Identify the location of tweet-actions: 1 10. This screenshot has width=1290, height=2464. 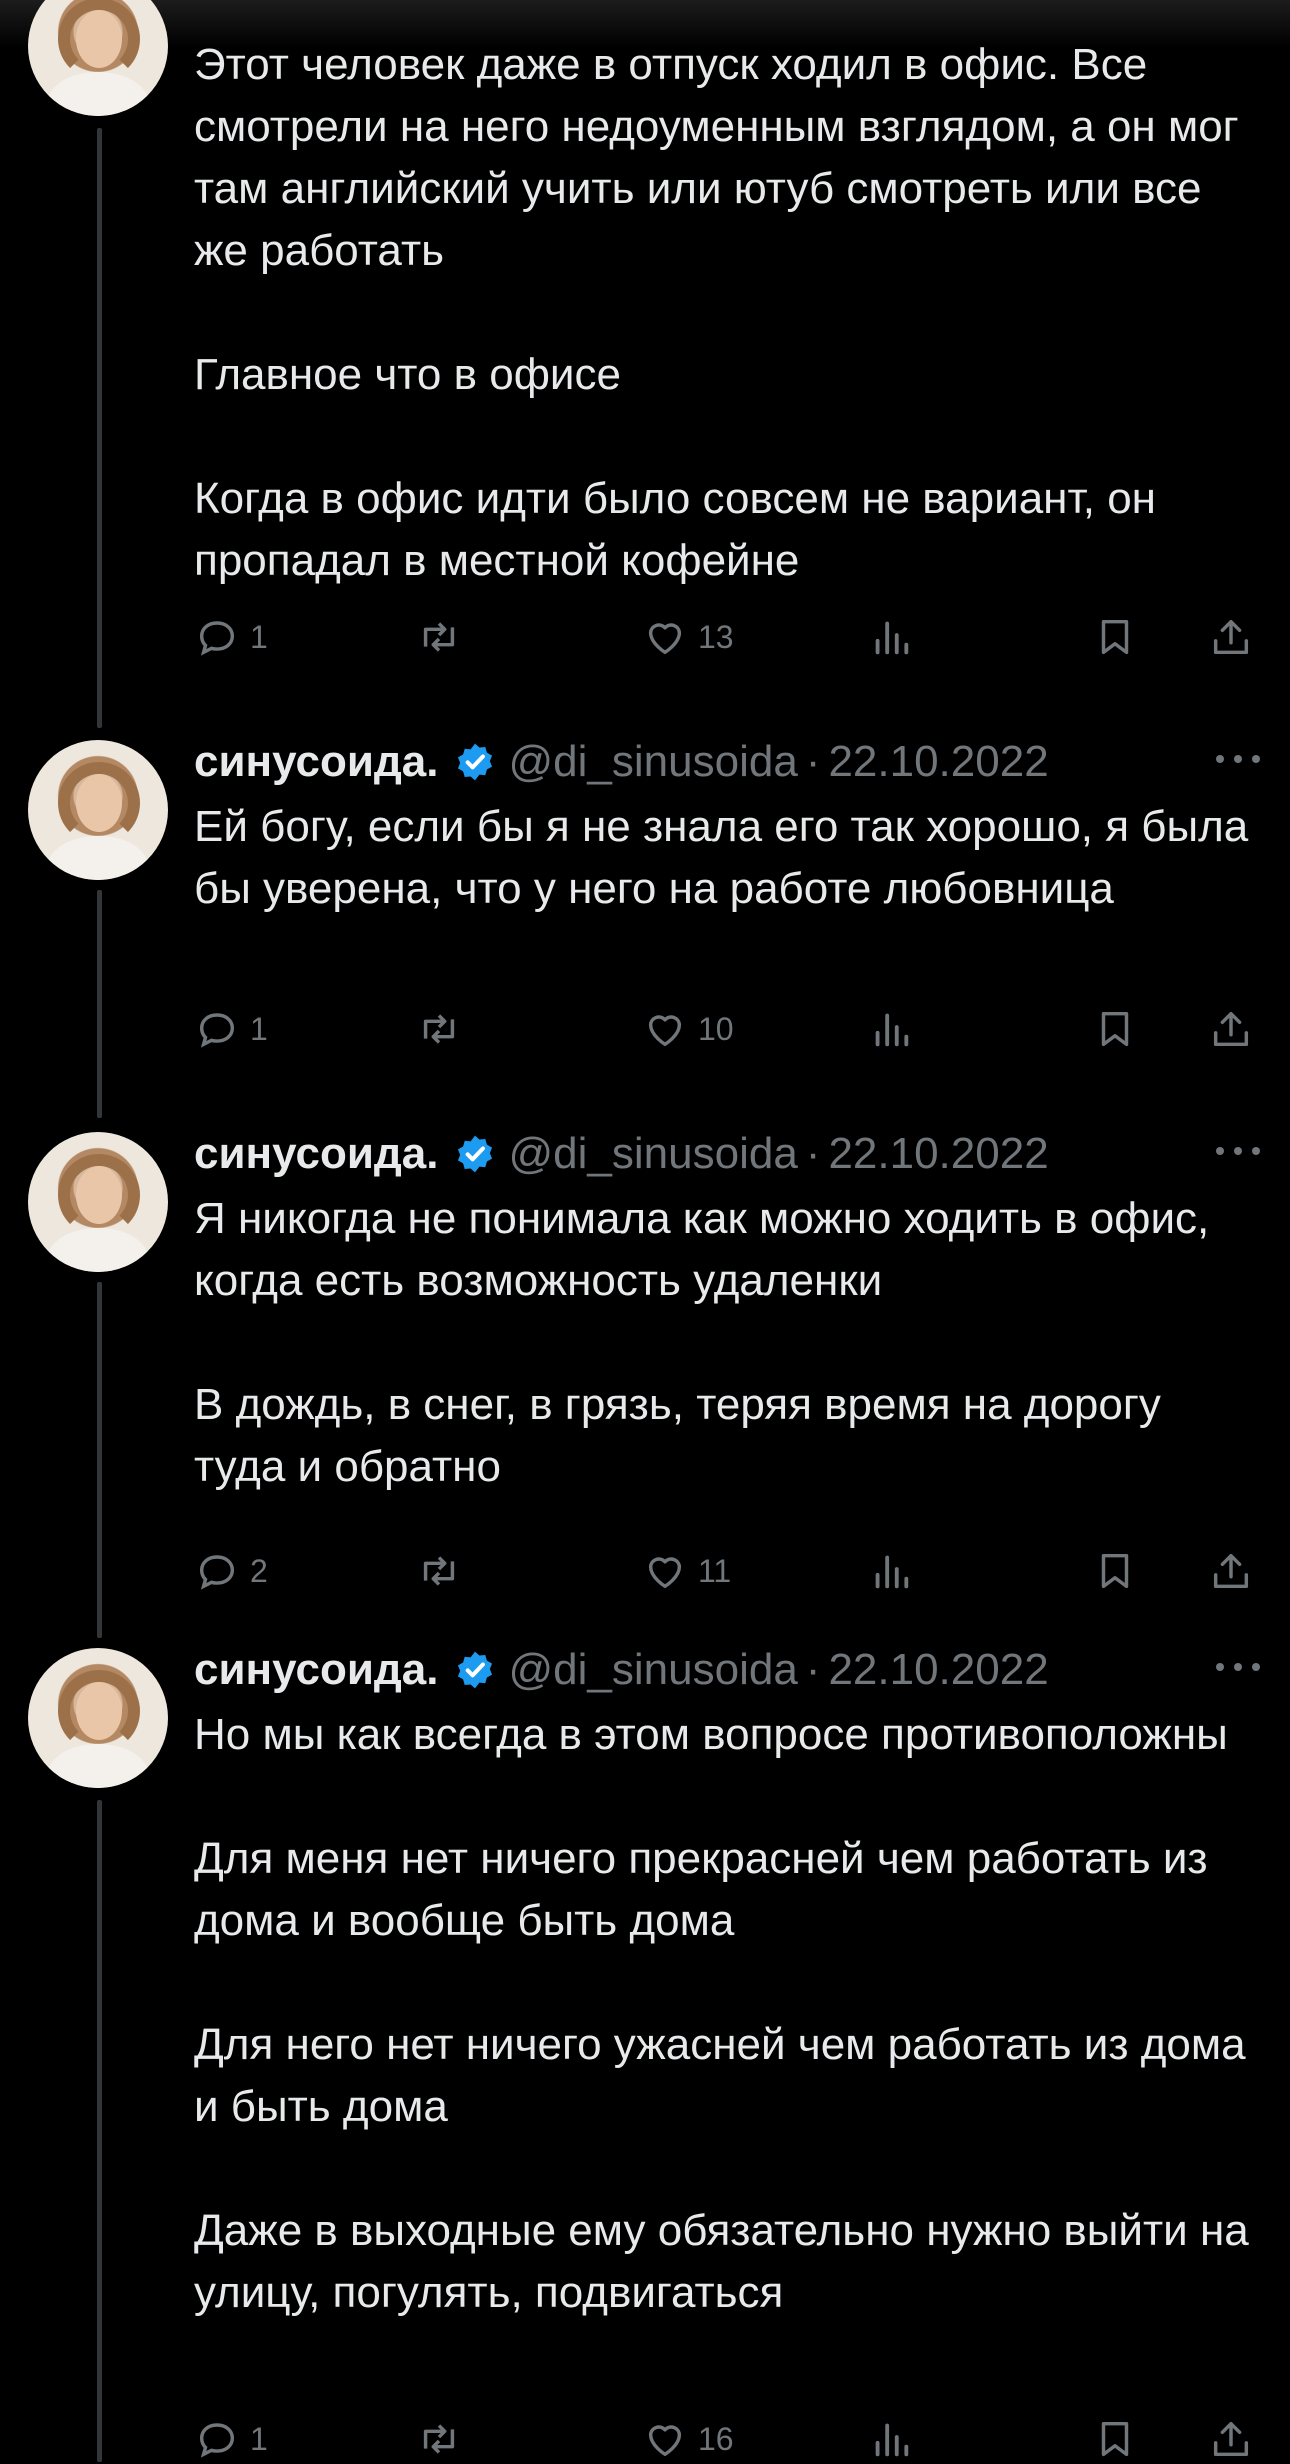
(729, 1029).